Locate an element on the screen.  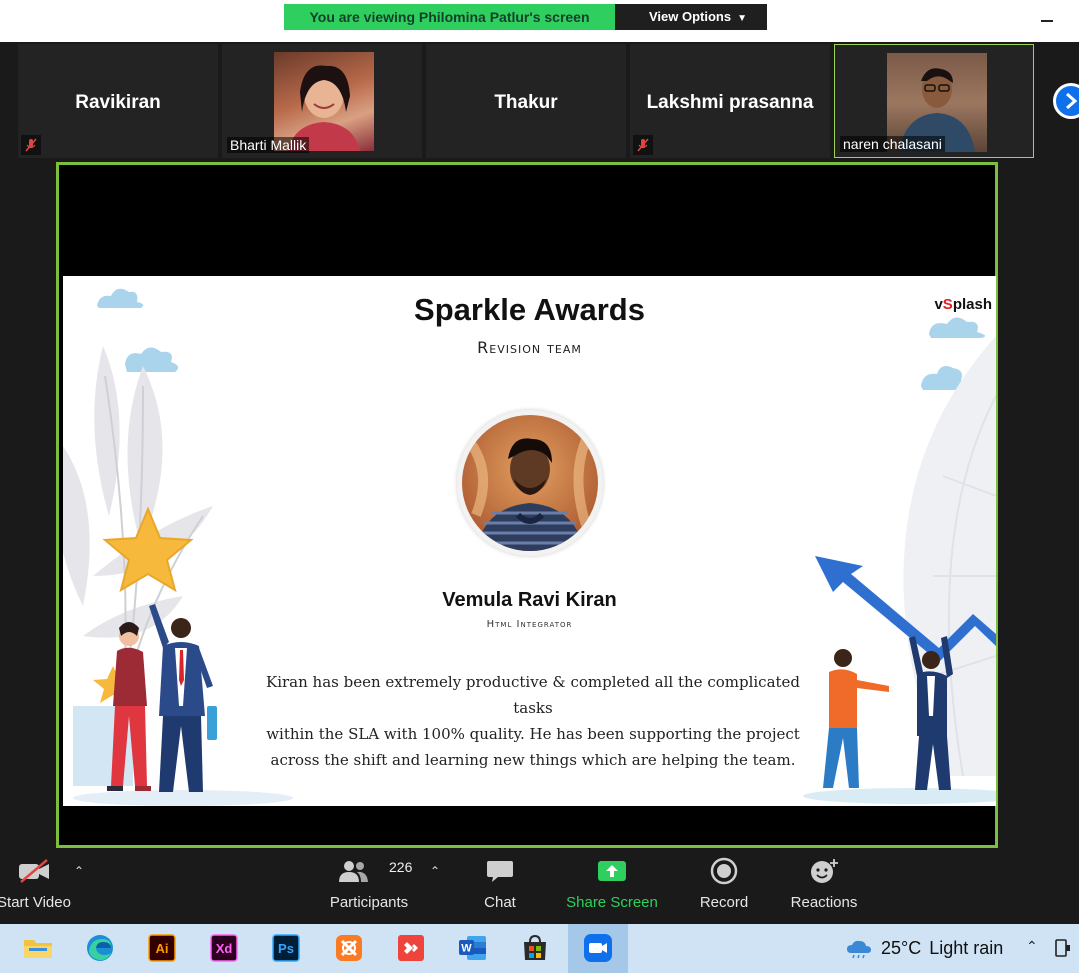
participant-tile: Thakur is located at coordinates (526, 101).